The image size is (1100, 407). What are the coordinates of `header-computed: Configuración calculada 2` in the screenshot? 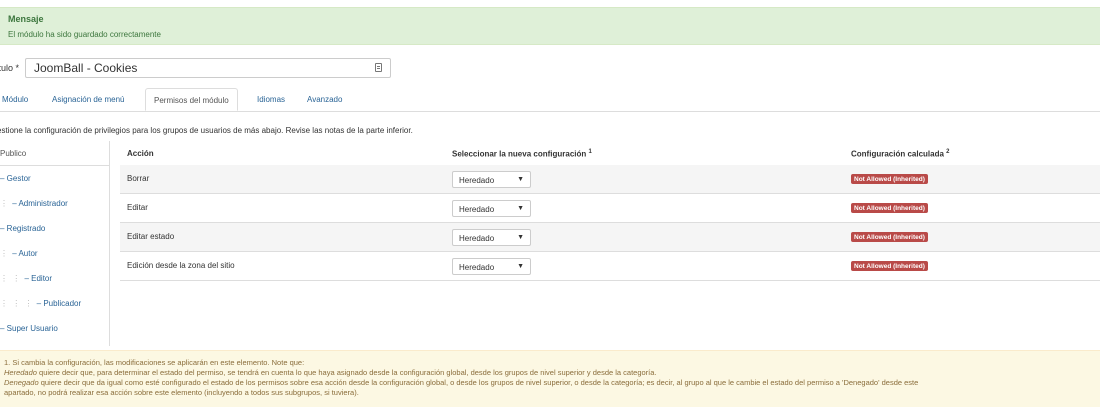 It's located at (900, 154).